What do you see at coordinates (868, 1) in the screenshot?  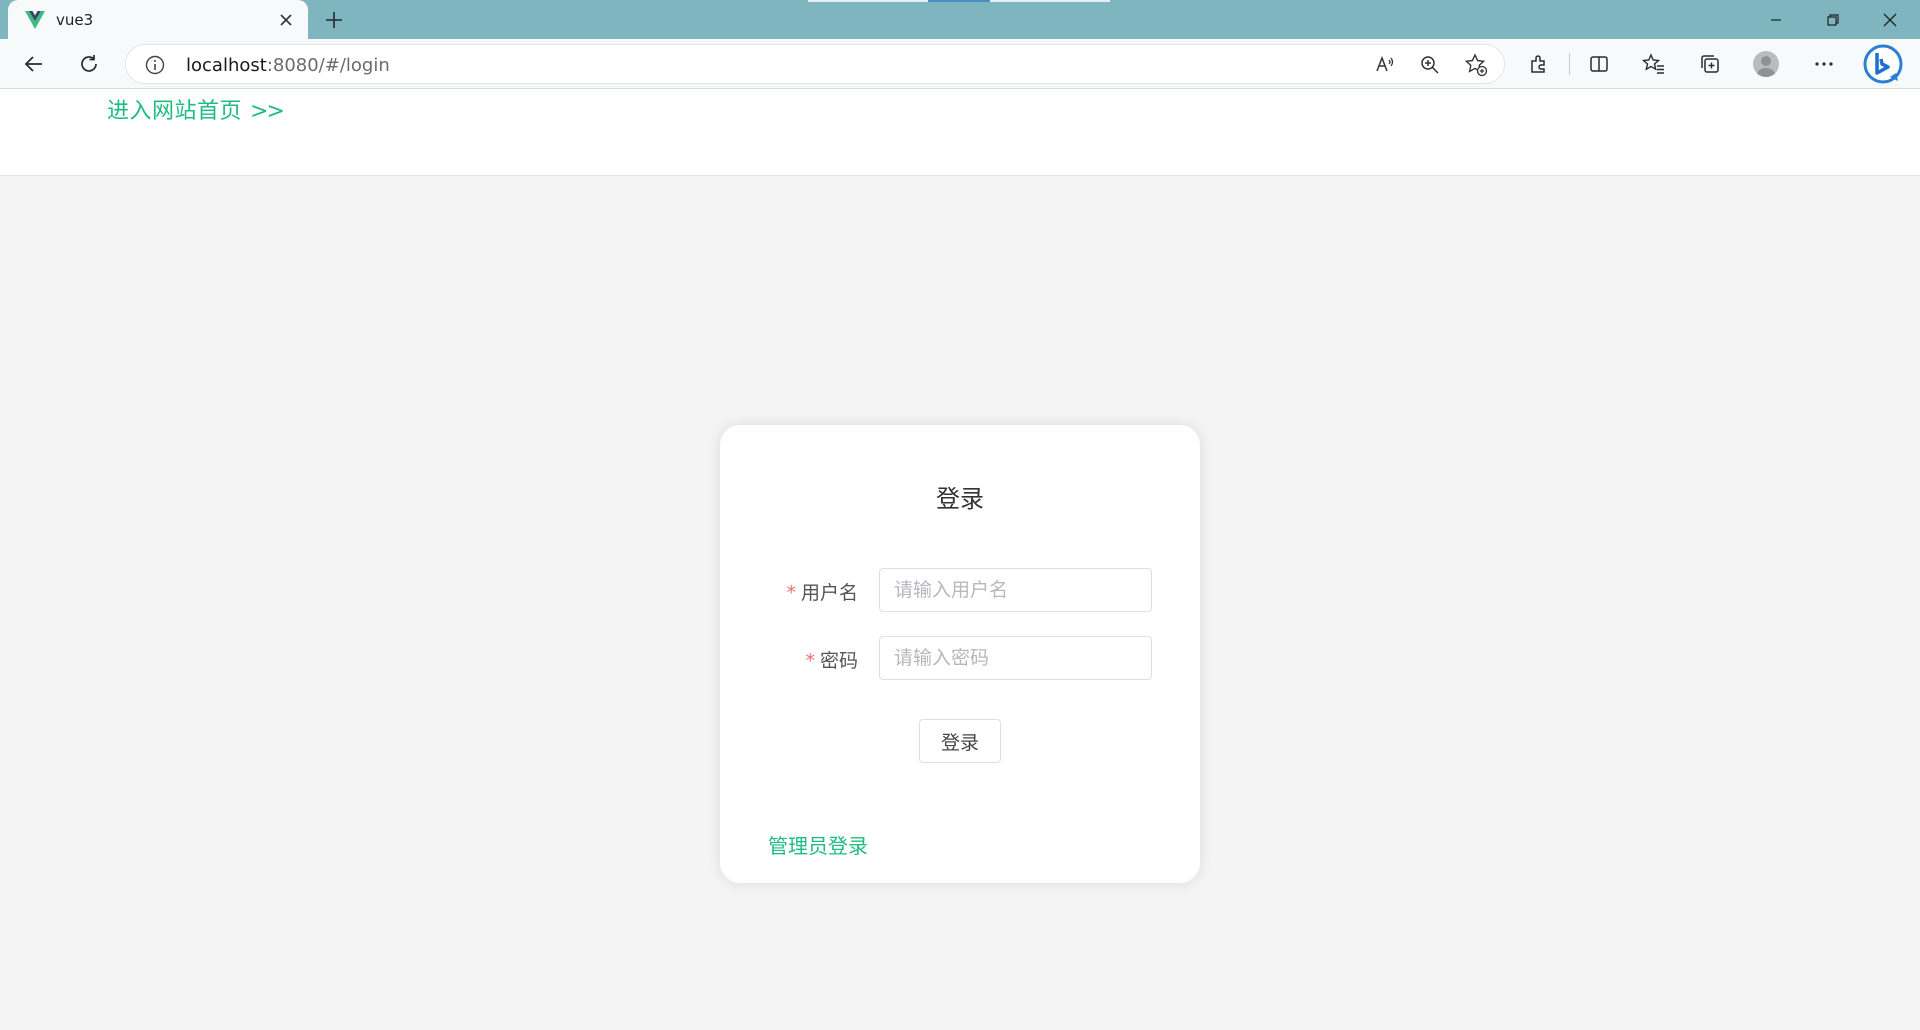 I see `tab-drag-strip` at bounding box center [868, 1].